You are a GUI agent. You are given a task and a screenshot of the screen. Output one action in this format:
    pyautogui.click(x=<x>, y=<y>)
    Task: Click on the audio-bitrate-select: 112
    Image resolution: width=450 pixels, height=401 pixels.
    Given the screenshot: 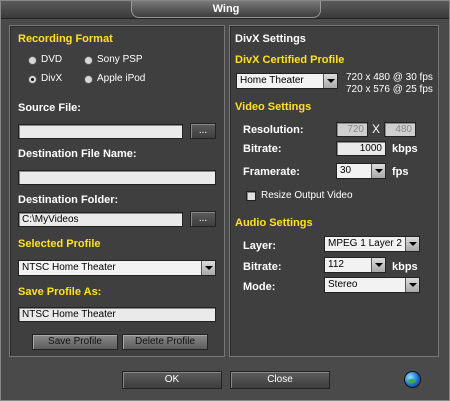 What is the action you would take?
    pyautogui.click(x=355, y=265)
    